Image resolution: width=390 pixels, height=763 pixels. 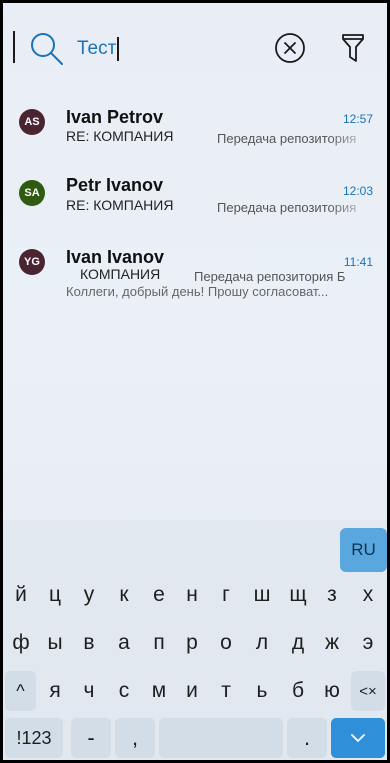 What do you see at coordinates (124, 643) in the screenshot?
I see `key: а` at bounding box center [124, 643].